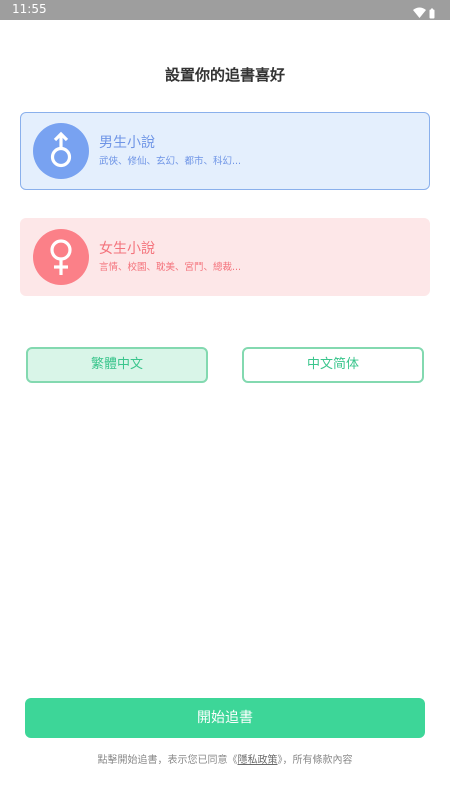  I want to click on start-reading-button: 開始追書, so click(225, 718).